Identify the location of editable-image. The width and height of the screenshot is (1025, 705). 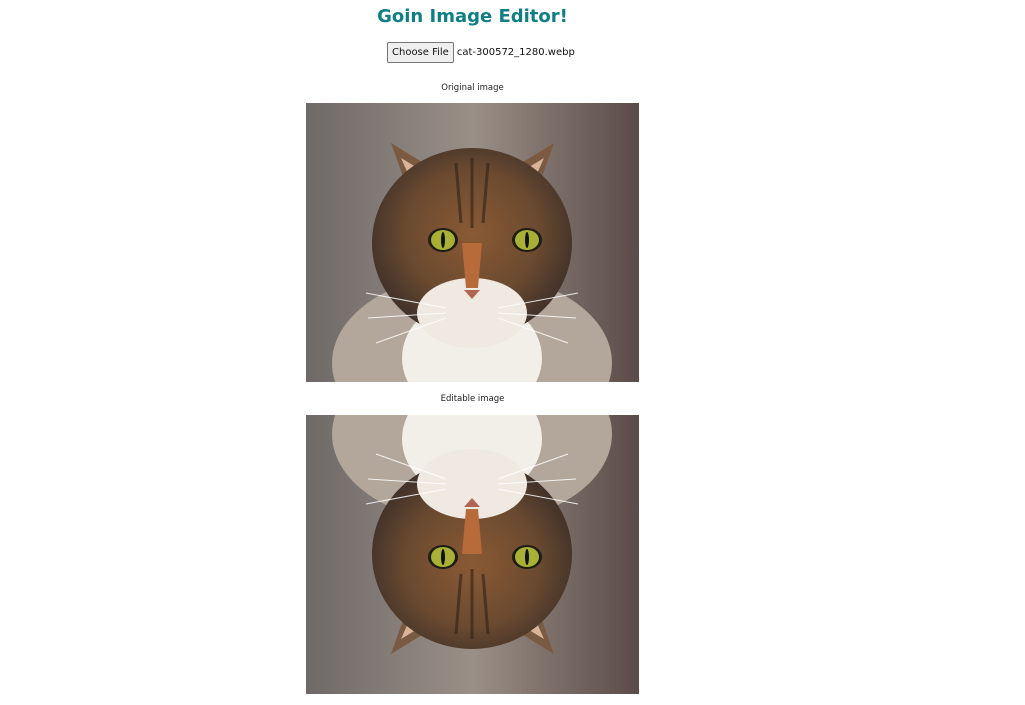
(472, 554).